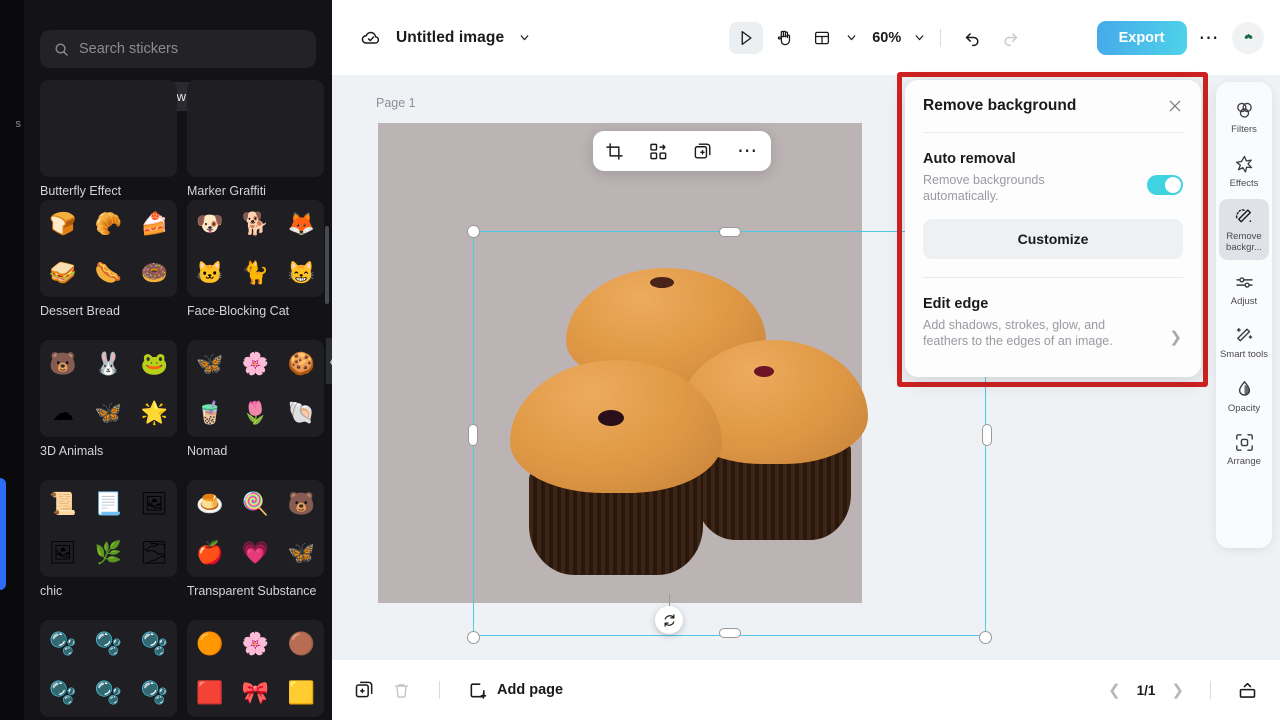 The width and height of the screenshot is (1280, 720). What do you see at coordinates (524, 37) in the screenshot?
I see `chevron-down-icon` at bounding box center [524, 37].